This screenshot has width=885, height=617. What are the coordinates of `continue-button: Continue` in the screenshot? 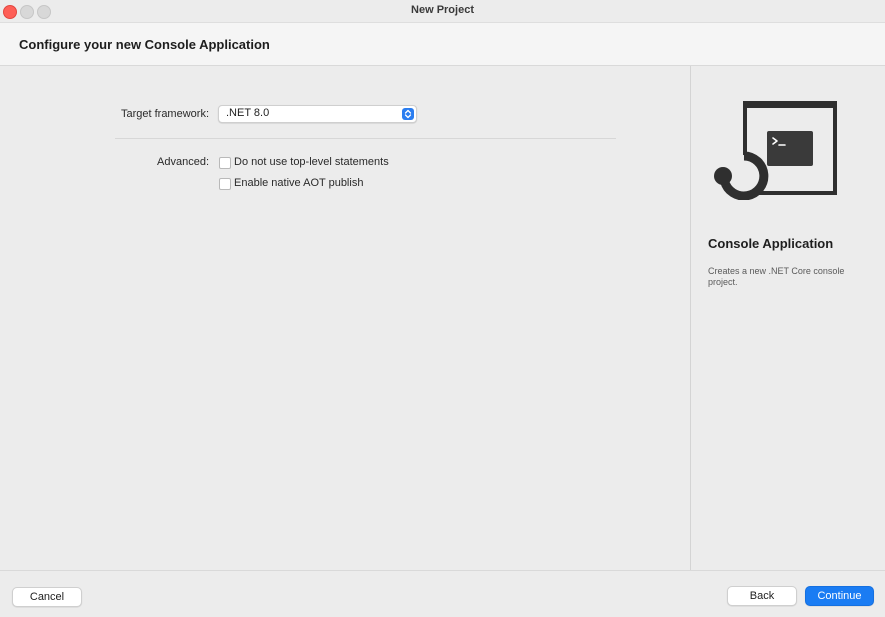 It's located at (839, 596).